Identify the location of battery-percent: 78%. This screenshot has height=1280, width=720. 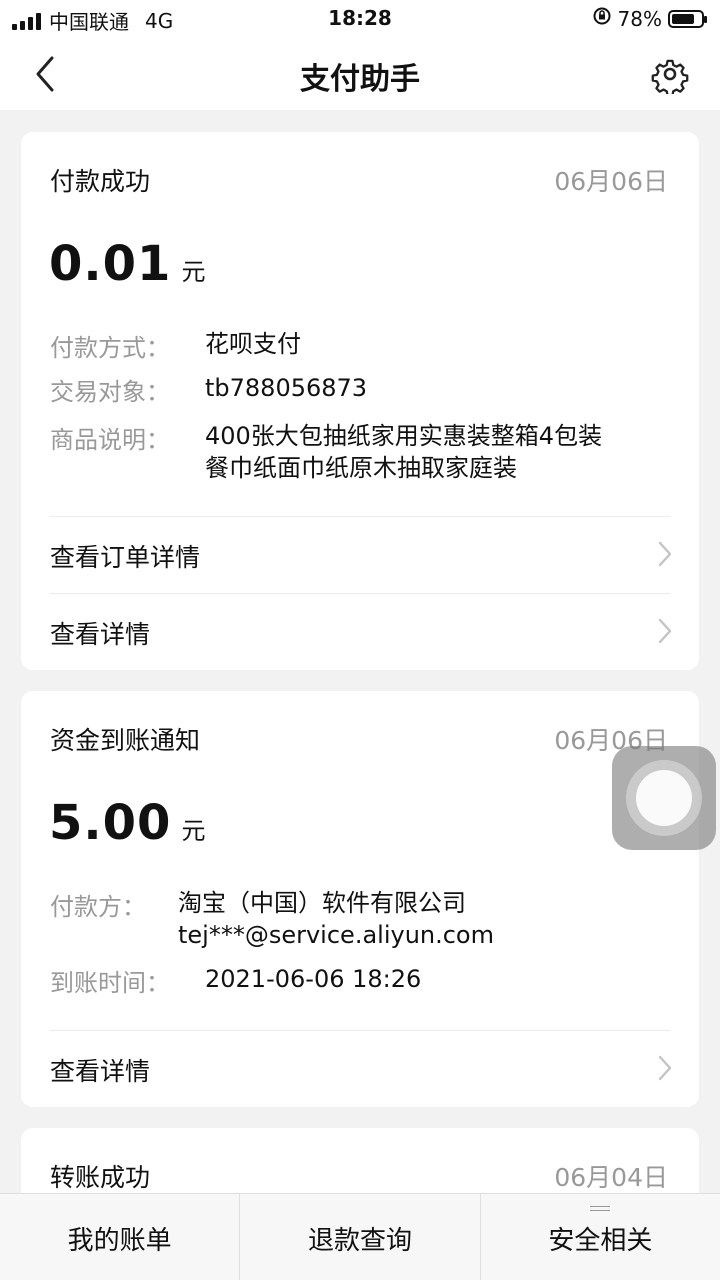
(639, 18).